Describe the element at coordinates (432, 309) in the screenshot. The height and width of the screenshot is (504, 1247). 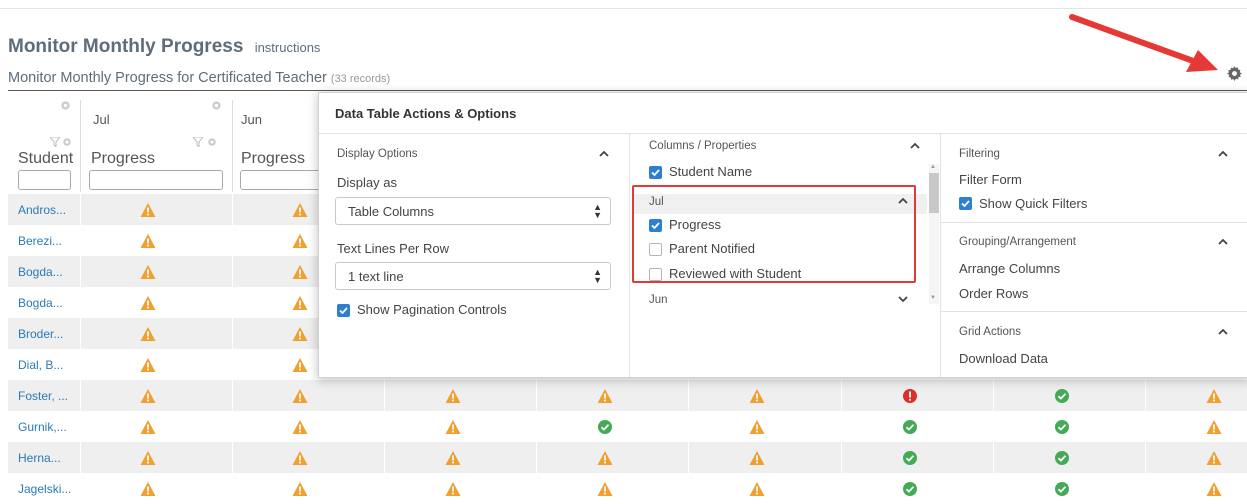
I see `pagination-label: Show Pagination Controls` at that location.